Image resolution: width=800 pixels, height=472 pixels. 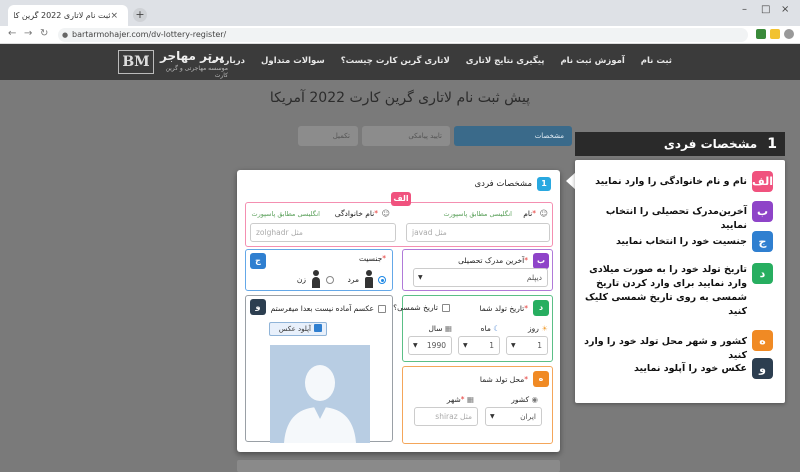 I want to click on year-label: ▦ سال, so click(x=440, y=328).